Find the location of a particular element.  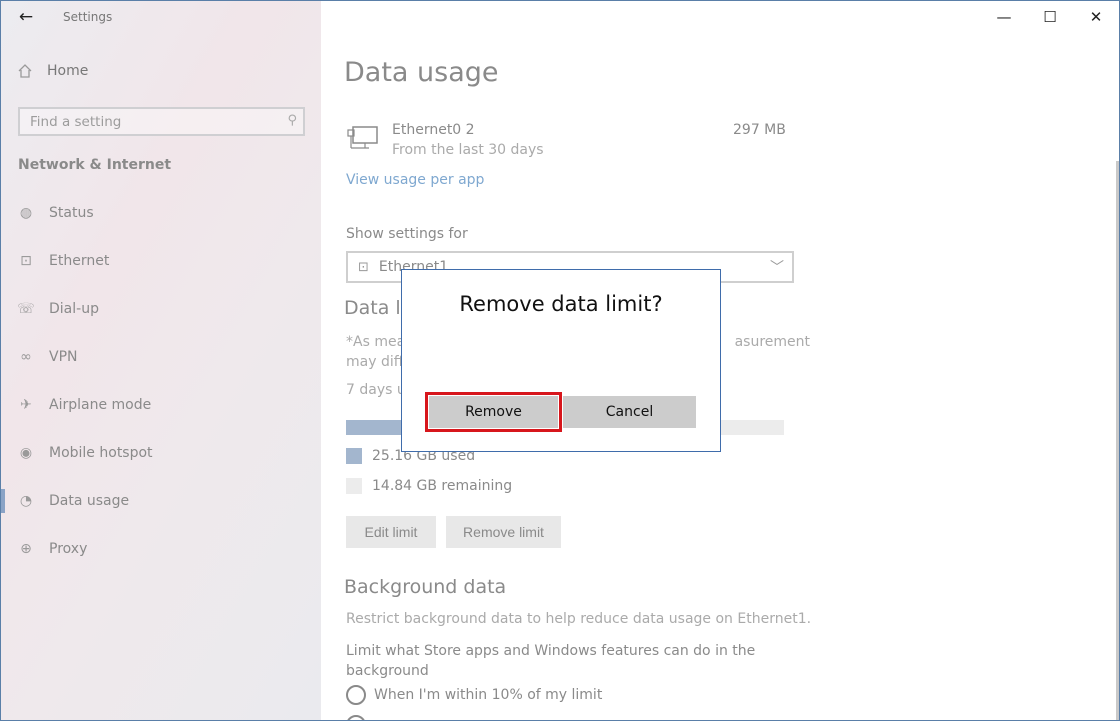

sidebar-item-label: Dial-up is located at coordinates (74, 309).